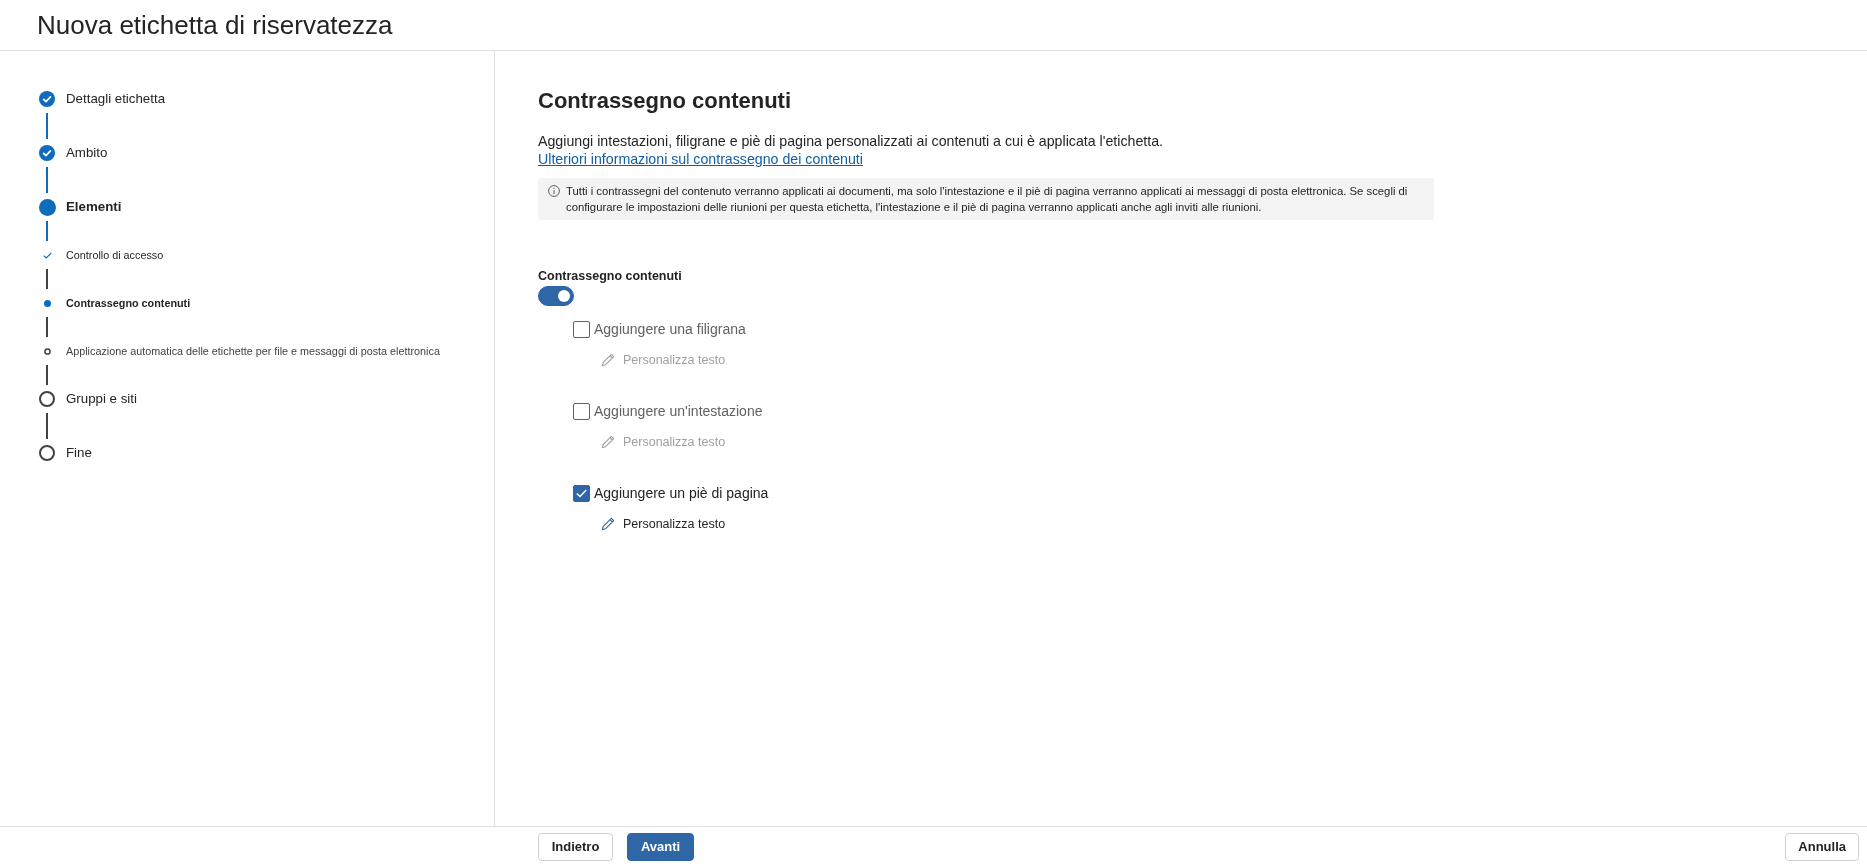 The image size is (1867, 866). What do you see at coordinates (851, 150) in the screenshot?
I see `description-text: Aggiungi intestazioni, filigrane e piè di pagina personalizzati ai contenuti a cui è applicata l'etichetta. Ulteriori informazioni sul contrassegno dei contenuti` at bounding box center [851, 150].